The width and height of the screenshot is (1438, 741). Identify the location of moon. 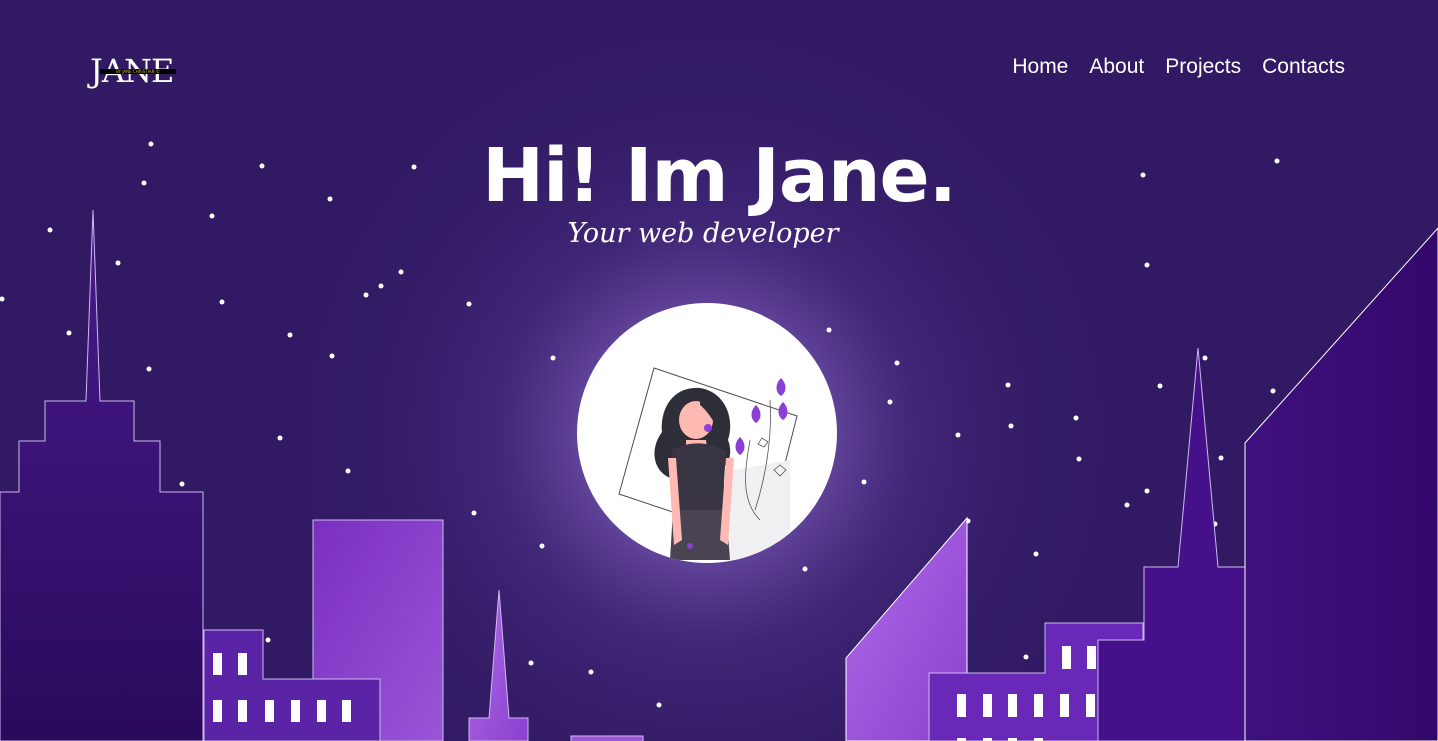
(707, 433).